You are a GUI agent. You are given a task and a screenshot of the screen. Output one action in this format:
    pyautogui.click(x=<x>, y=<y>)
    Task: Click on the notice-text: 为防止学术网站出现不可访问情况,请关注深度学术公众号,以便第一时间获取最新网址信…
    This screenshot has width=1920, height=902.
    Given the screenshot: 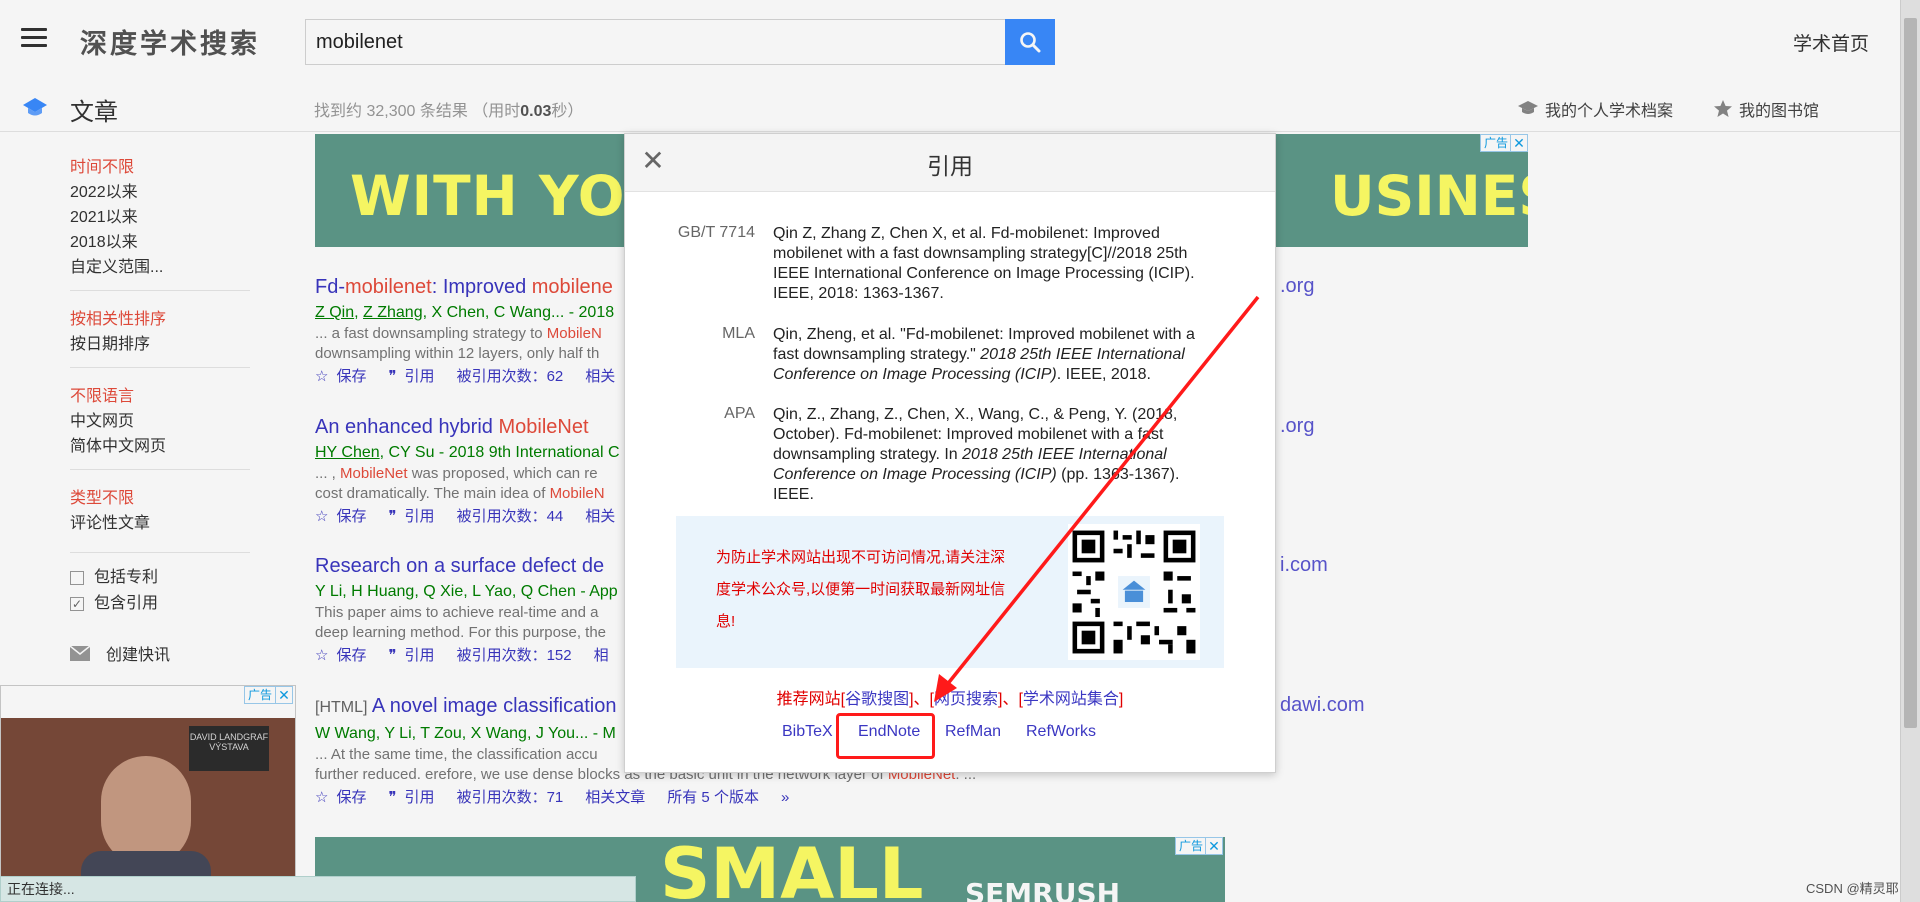 What is the action you would take?
    pyautogui.click(x=861, y=589)
    